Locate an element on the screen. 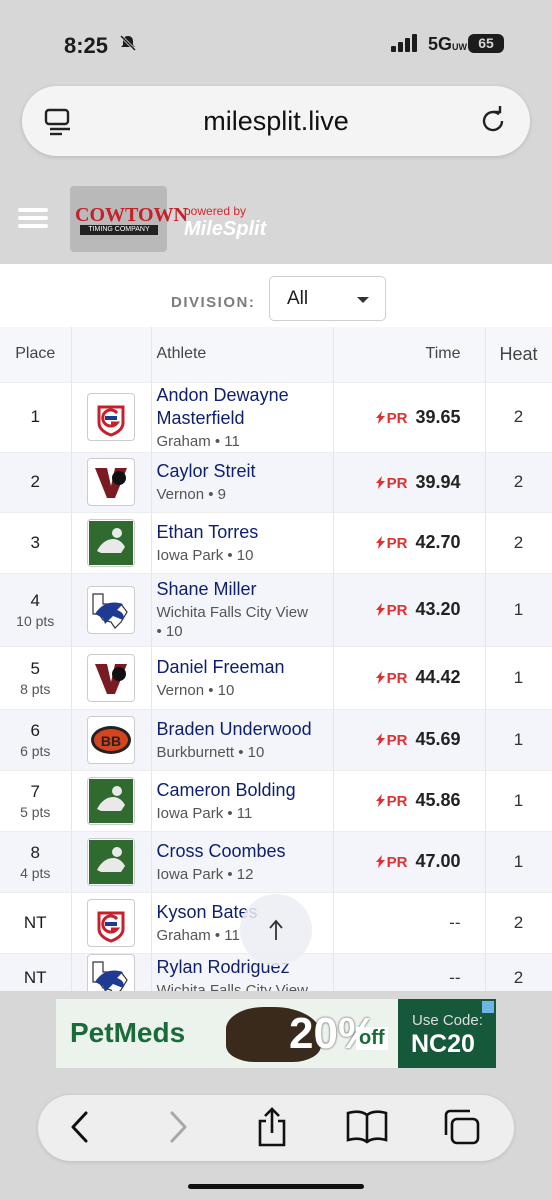  athlete-name-link: Caylor Streit is located at coordinates (242, 471).